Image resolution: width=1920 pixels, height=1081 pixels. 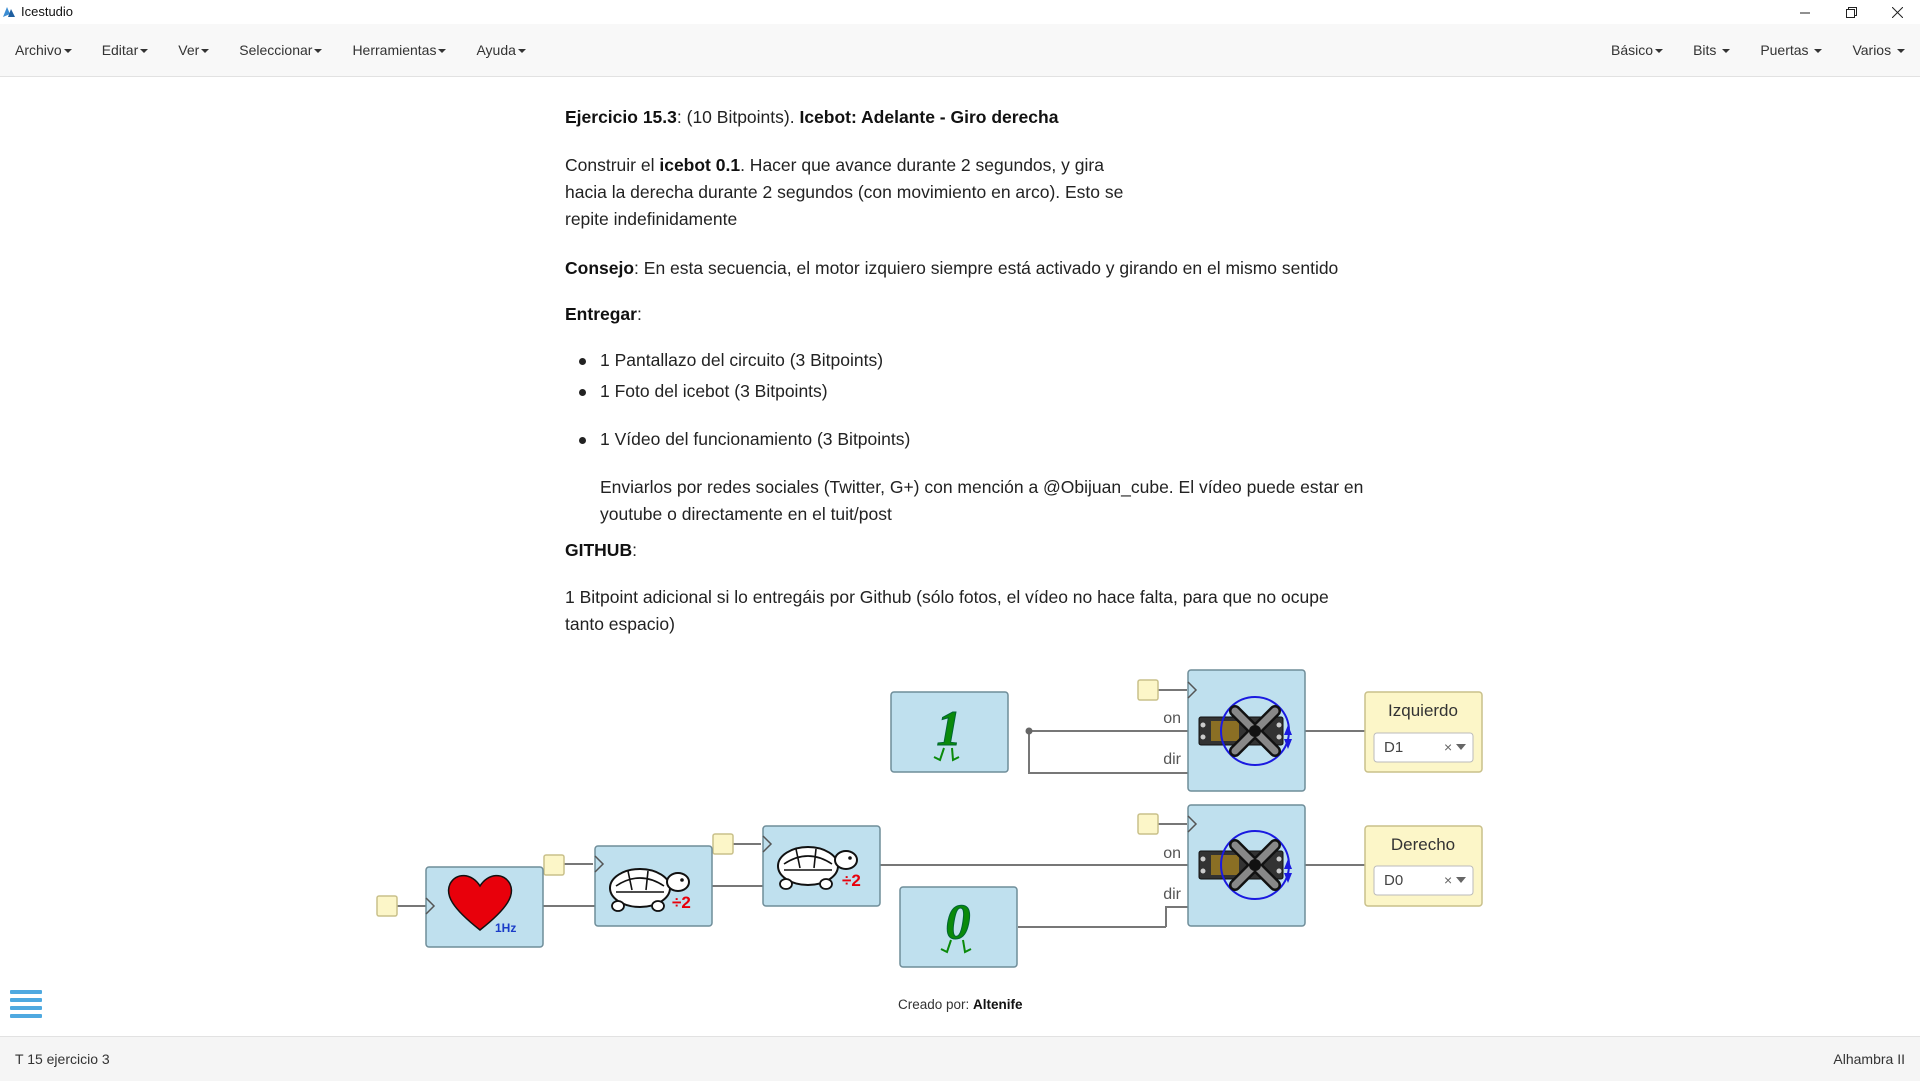 I want to click on credit-line: Creado por: Altenife, so click(x=960, y=1004).